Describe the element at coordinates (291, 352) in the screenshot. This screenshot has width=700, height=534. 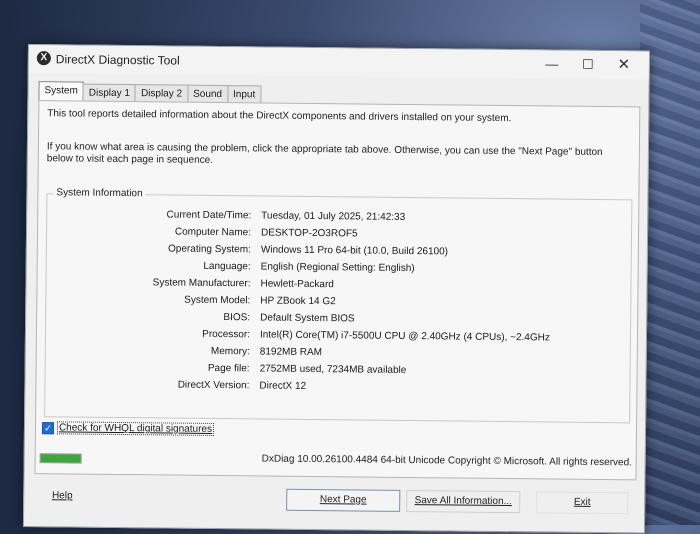
I see `info-value: 8192MB RAM` at that location.